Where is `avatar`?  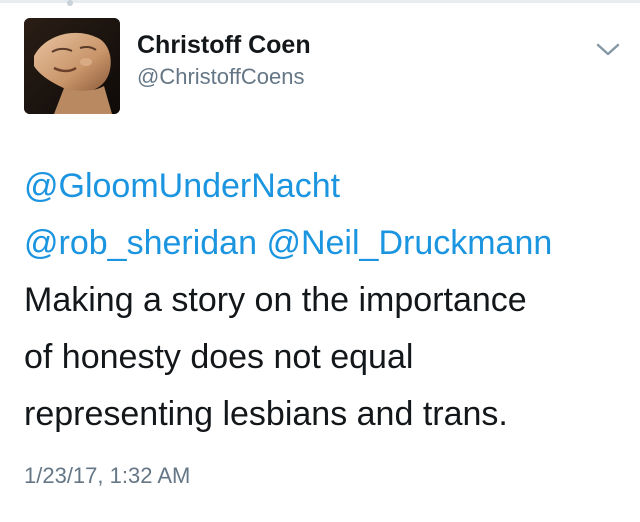 avatar is located at coordinates (72, 66).